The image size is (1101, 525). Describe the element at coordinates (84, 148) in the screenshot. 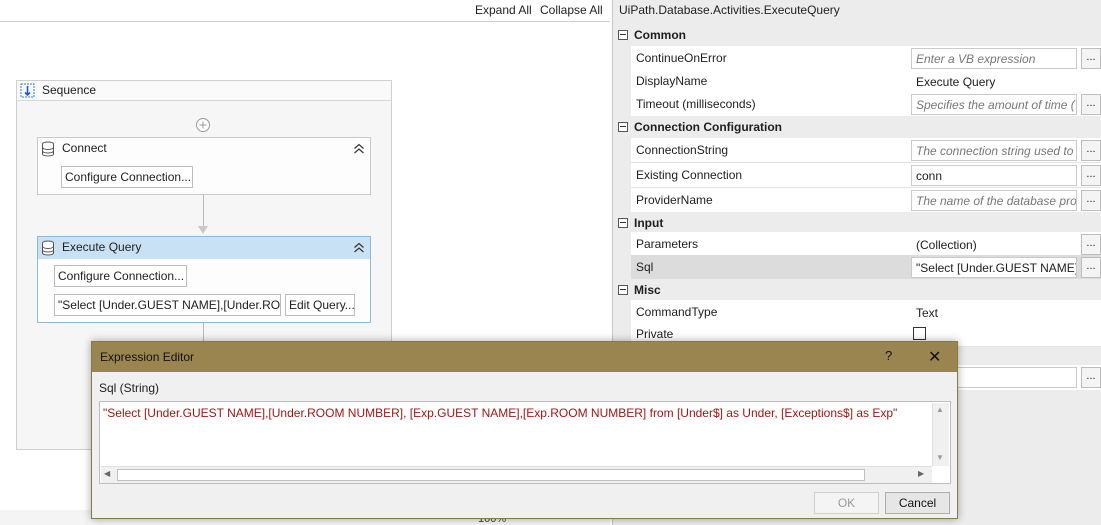

I see `connect-activity-title: Connect` at that location.